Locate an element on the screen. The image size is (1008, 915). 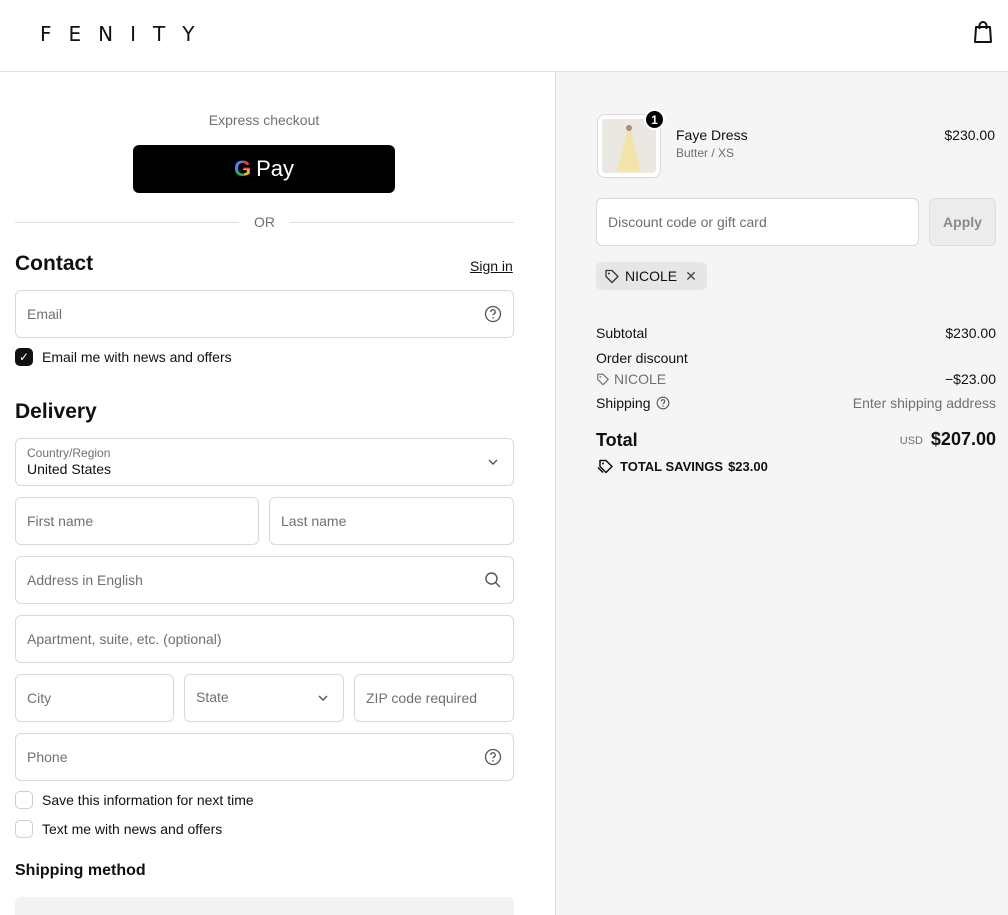
zip-input: ZIP code required is located at coordinates (434, 698).